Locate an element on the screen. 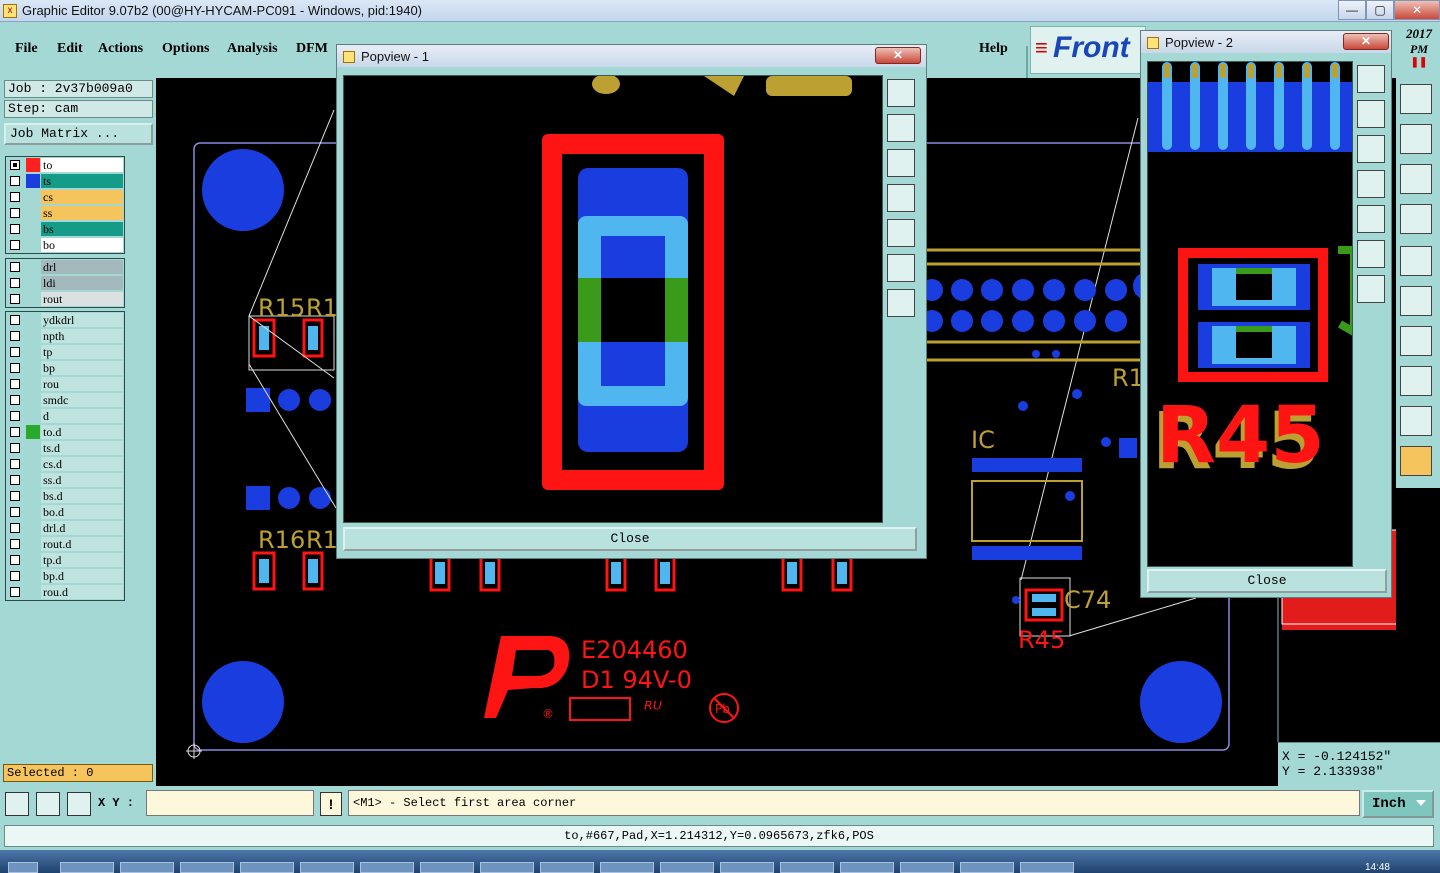 The width and height of the screenshot is (1440, 873). layer-name: d is located at coordinates (82, 416).